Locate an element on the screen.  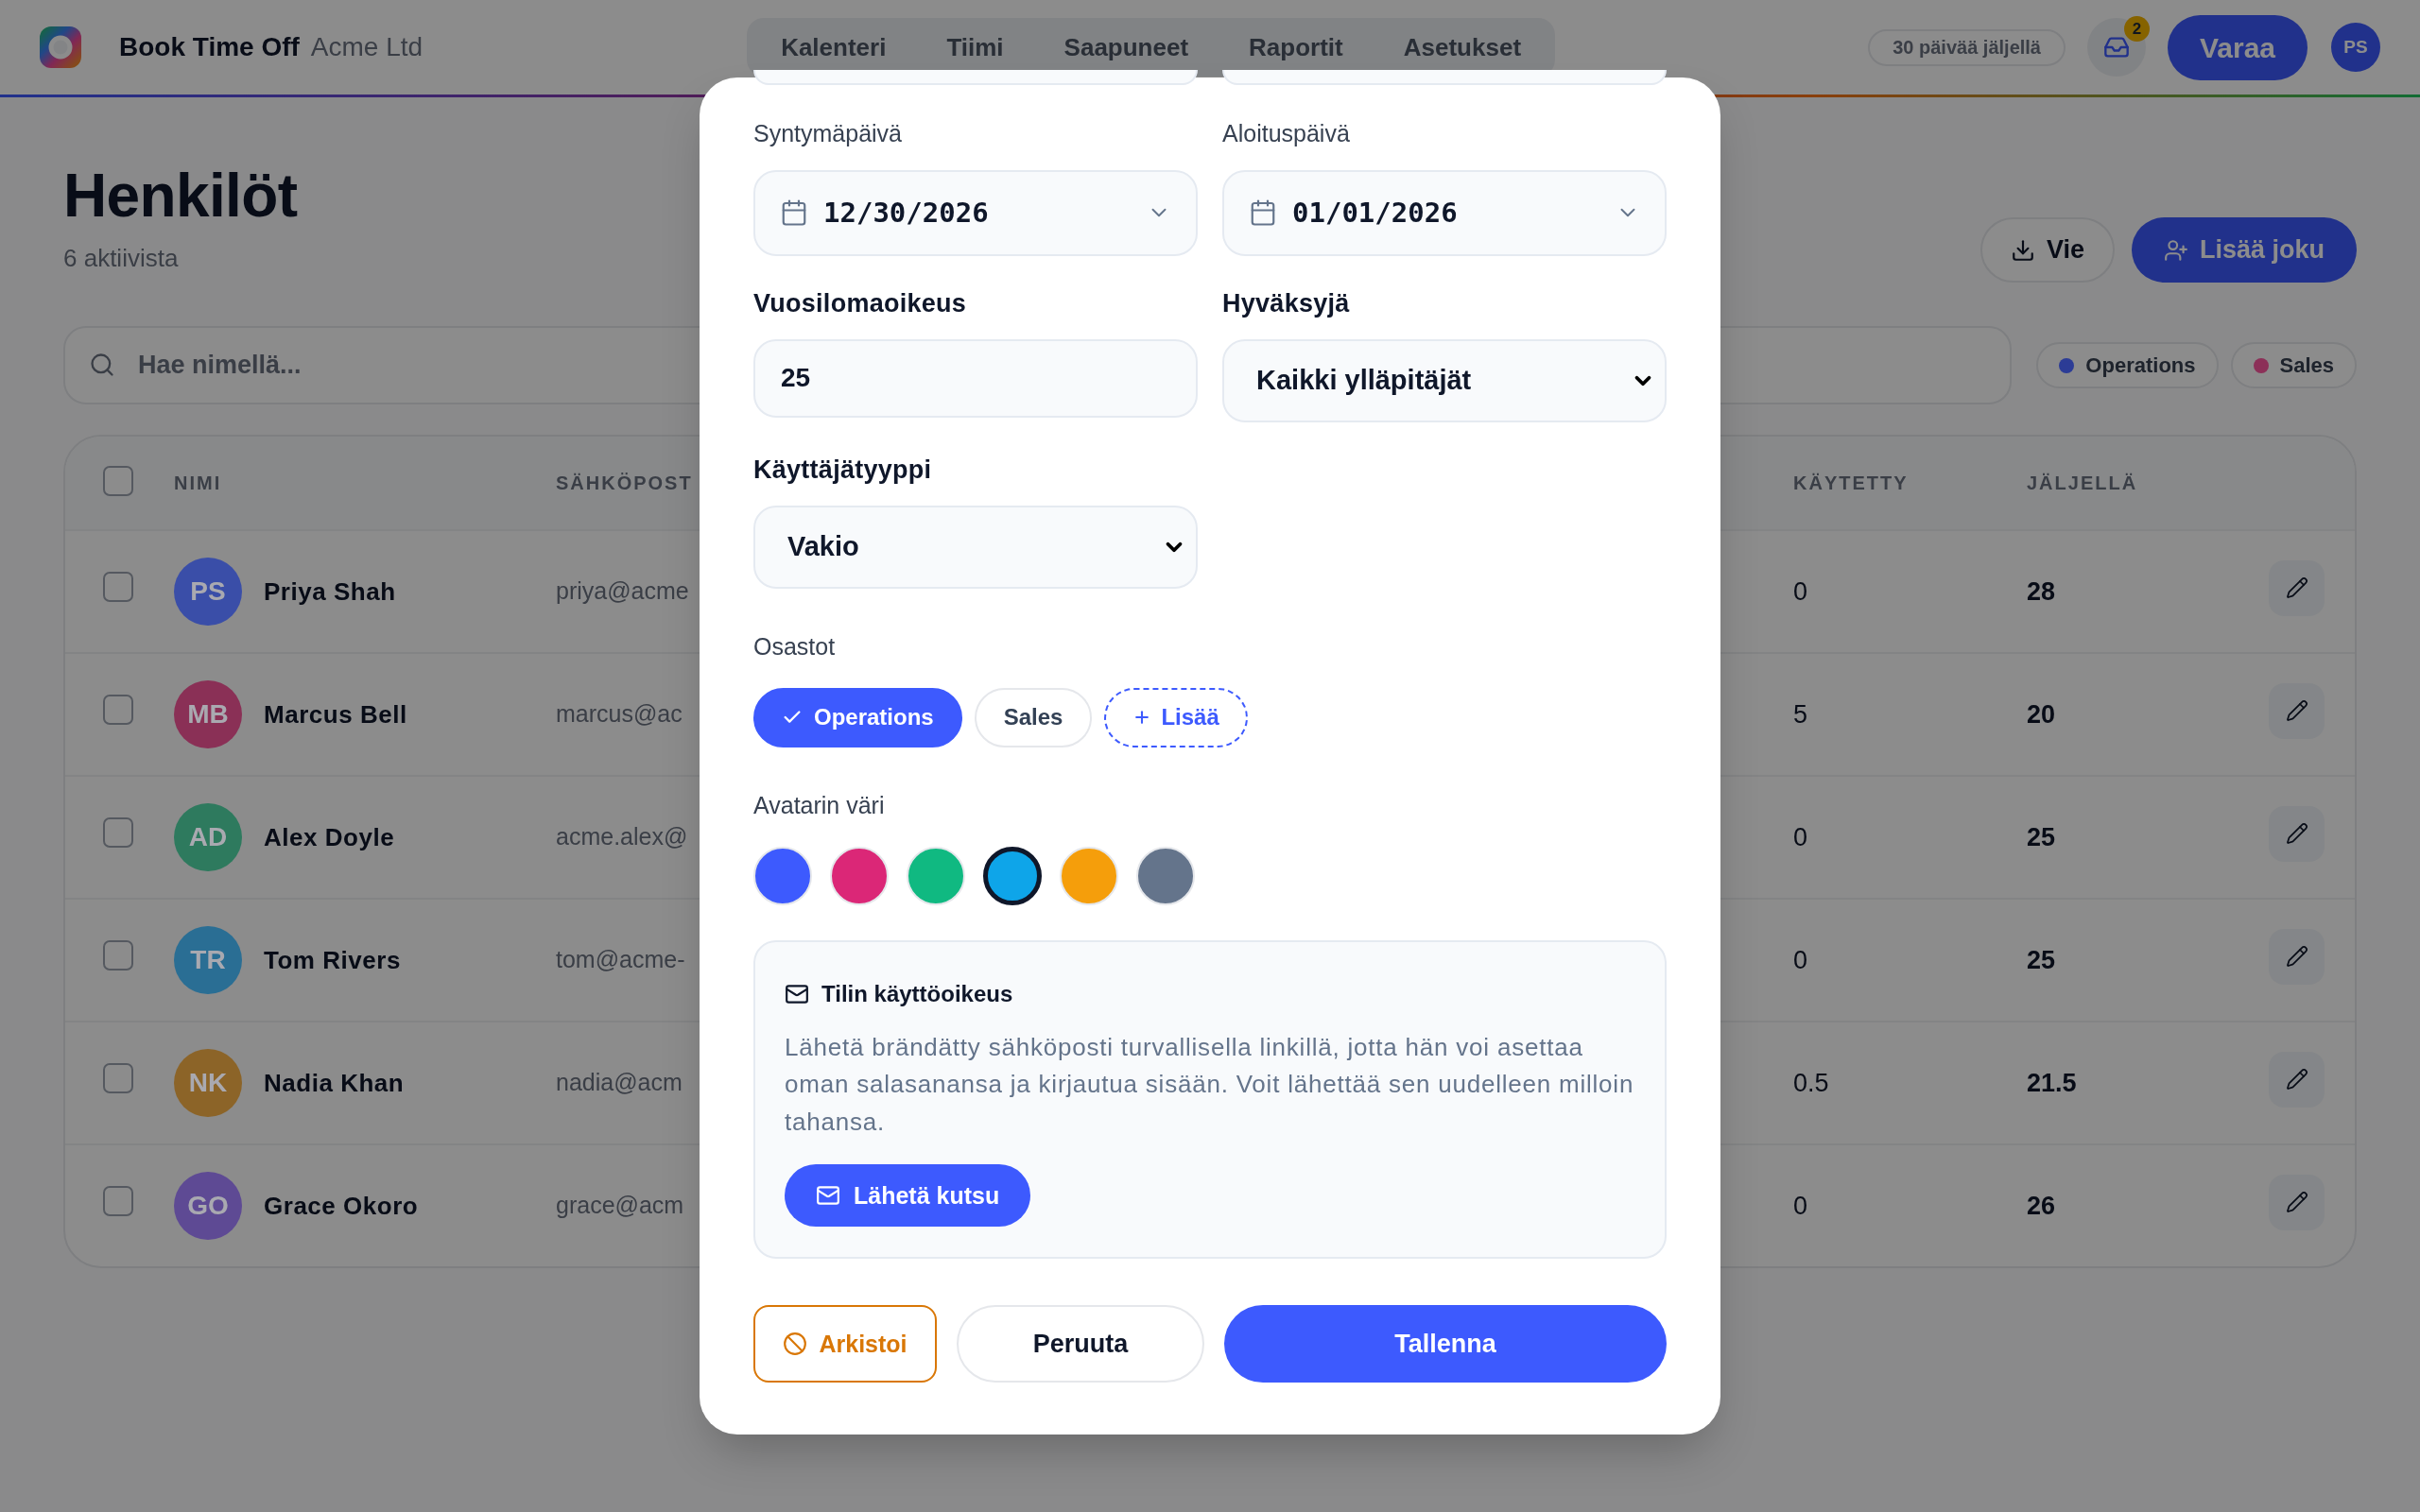
notification-badge: 2 is located at coordinates (2137, 29).